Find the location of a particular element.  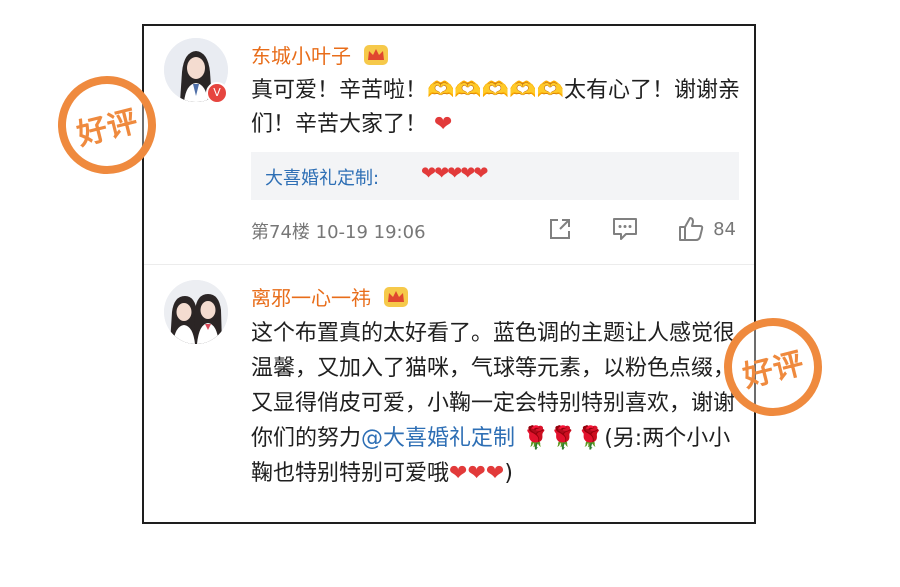

verified-v-icon: V is located at coordinates (217, 93).